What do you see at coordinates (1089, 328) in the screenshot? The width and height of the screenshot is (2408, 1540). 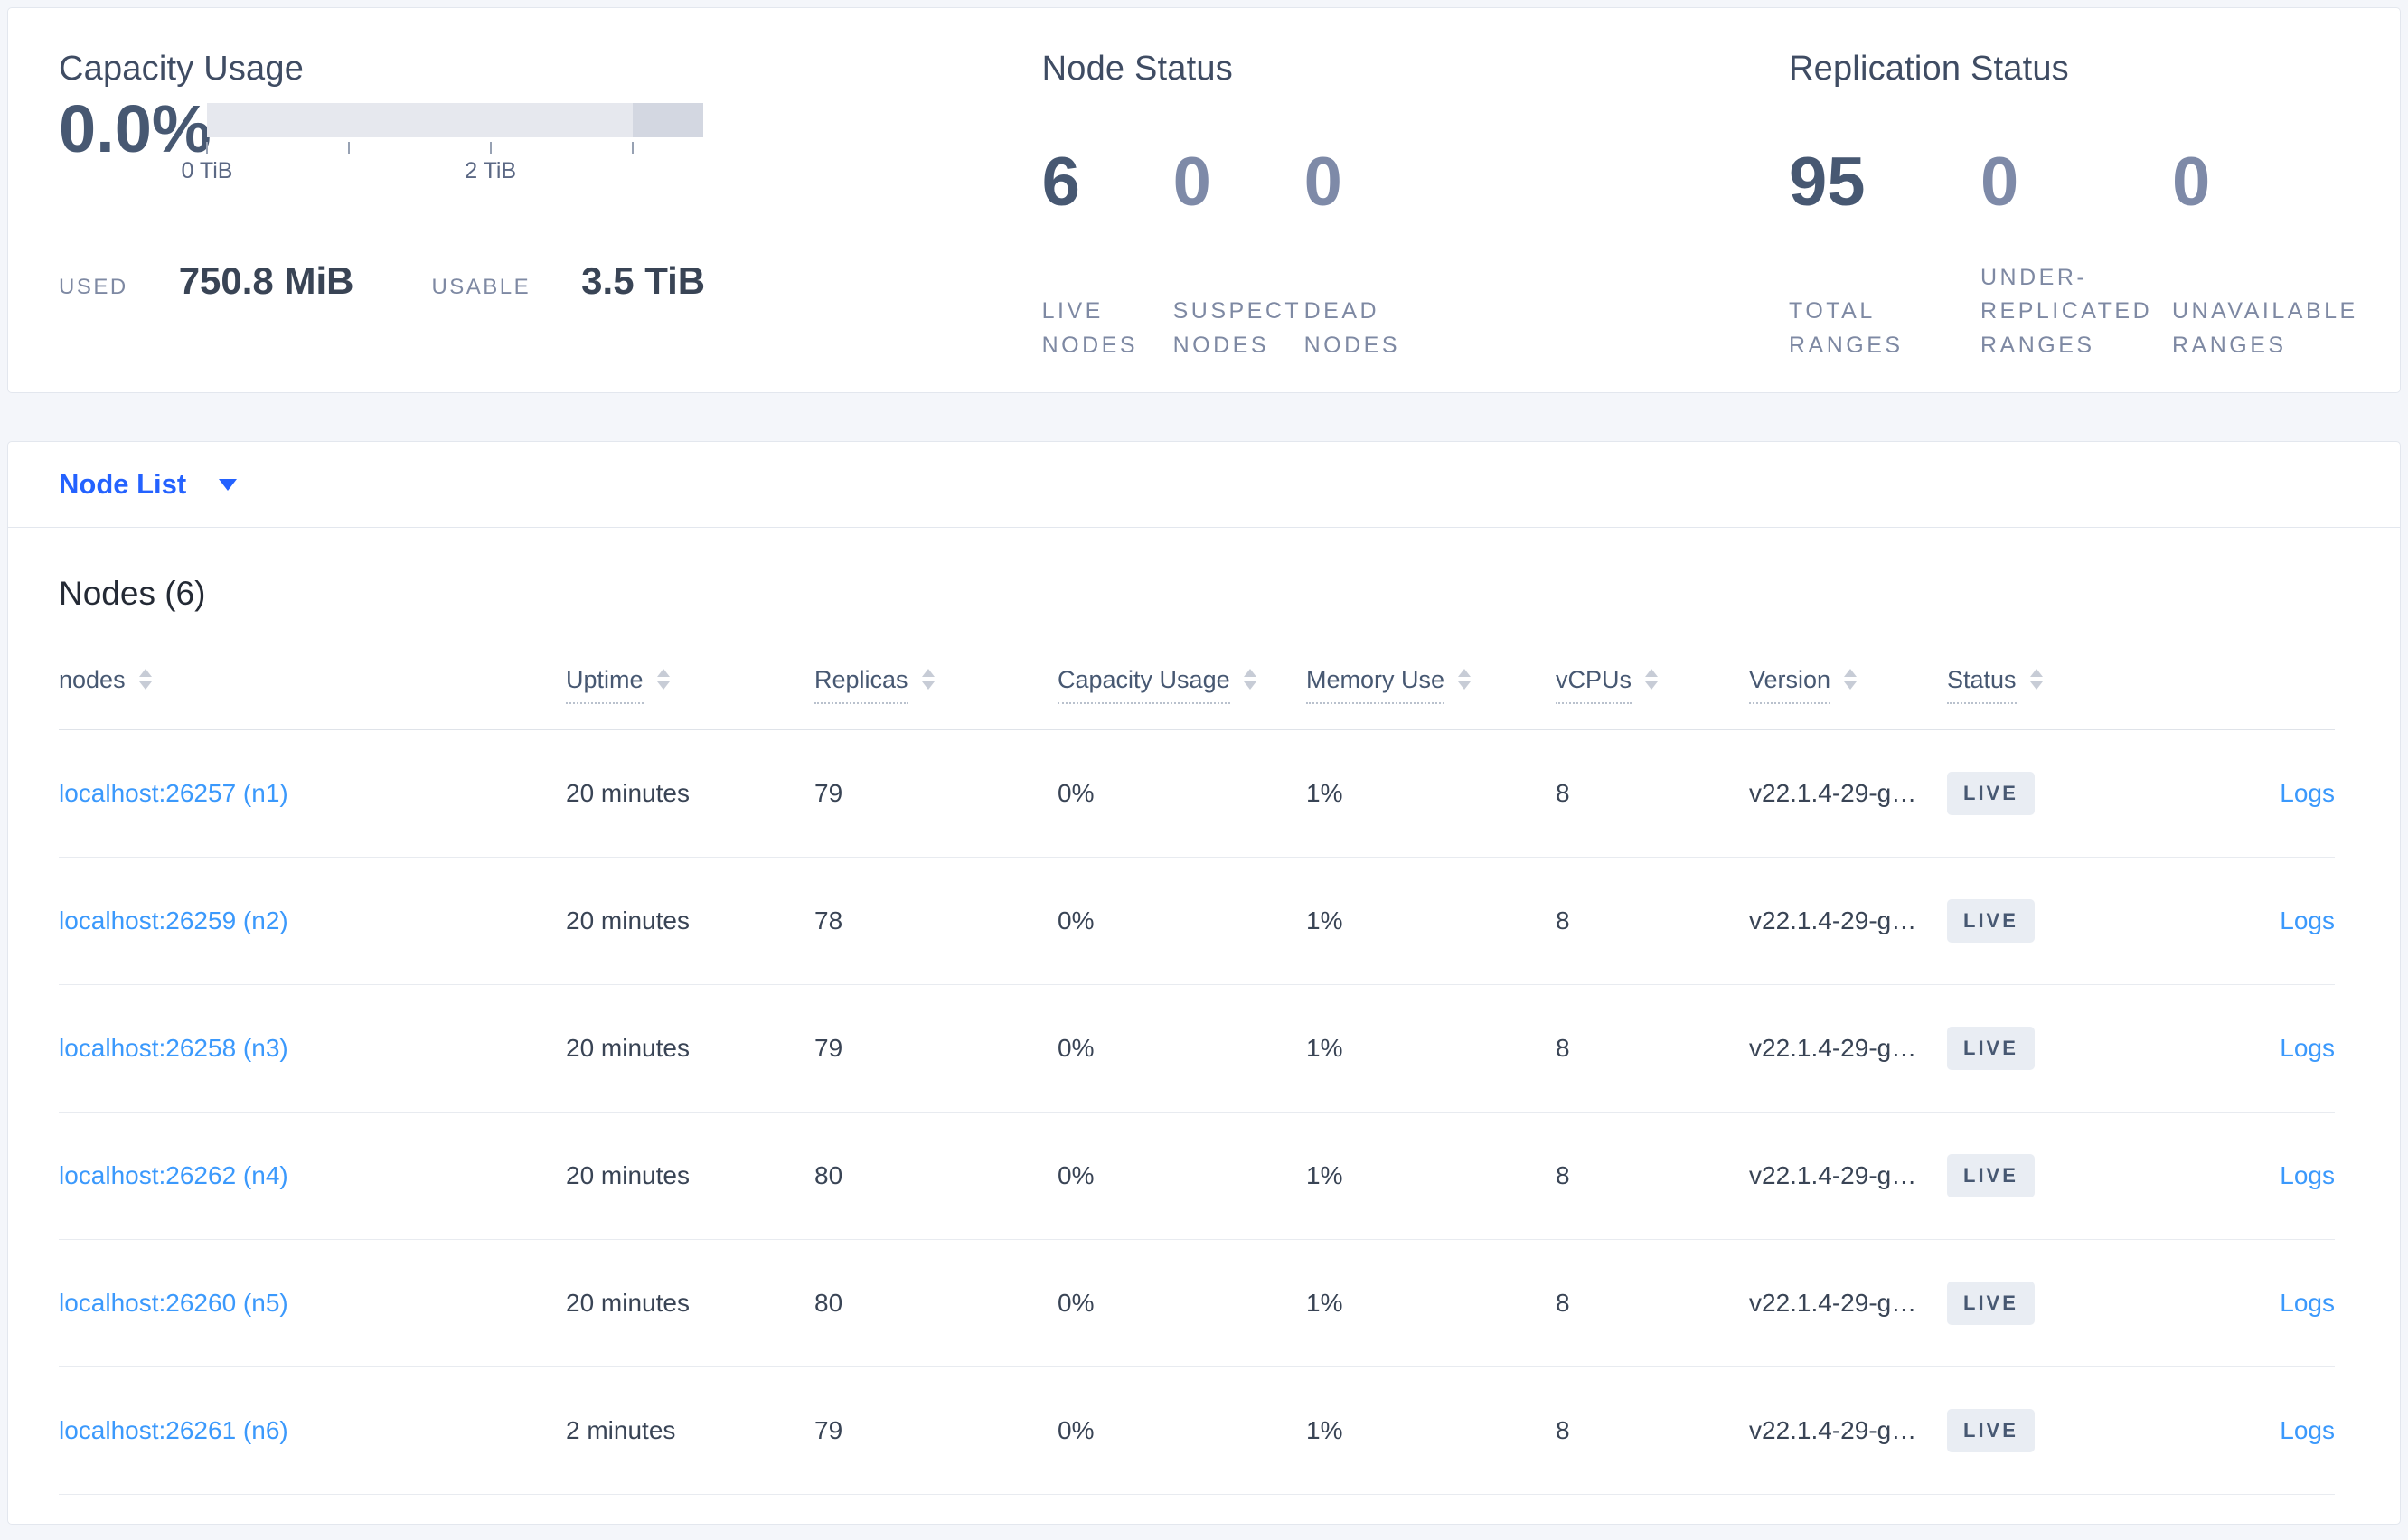 I see `live-nodes-label: LIVE NODES` at bounding box center [1089, 328].